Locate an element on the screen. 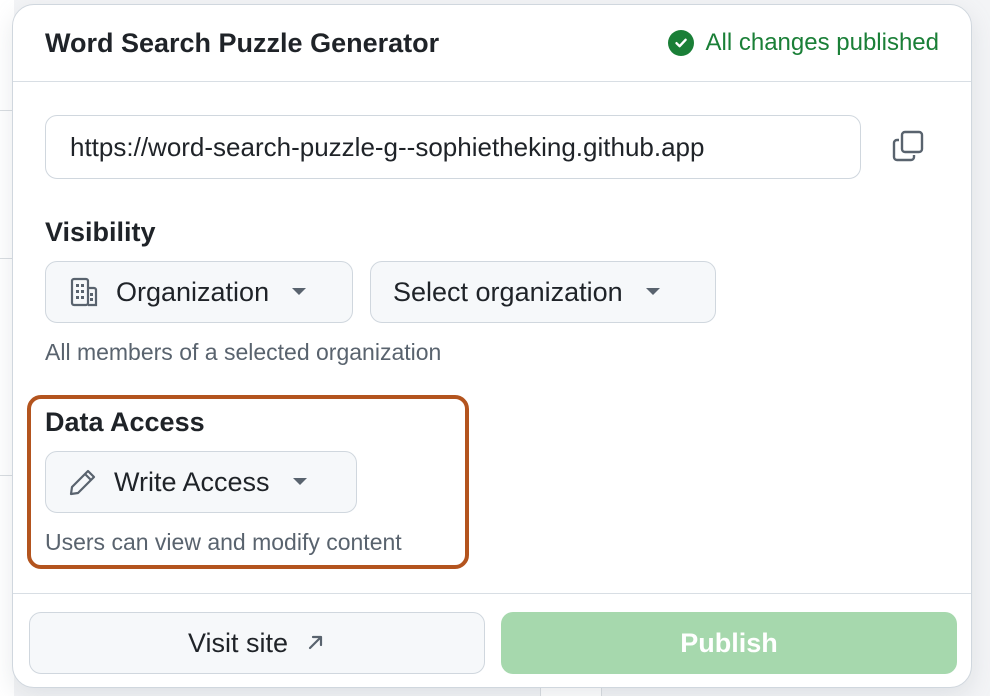 The image size is (990, 696). publish-button: Publish is located at coordinates (729, 643).